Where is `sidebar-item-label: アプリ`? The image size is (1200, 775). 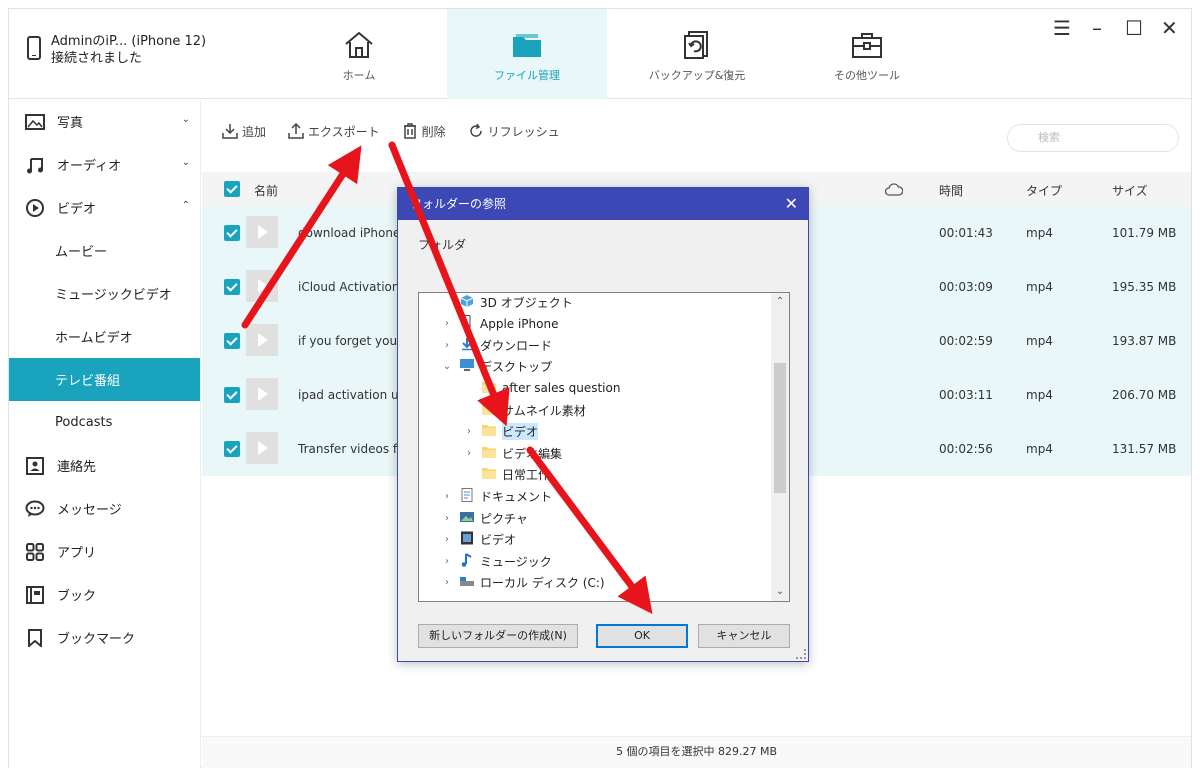 sidebar-item-label: アプリ is located at coordinates (77, 553).